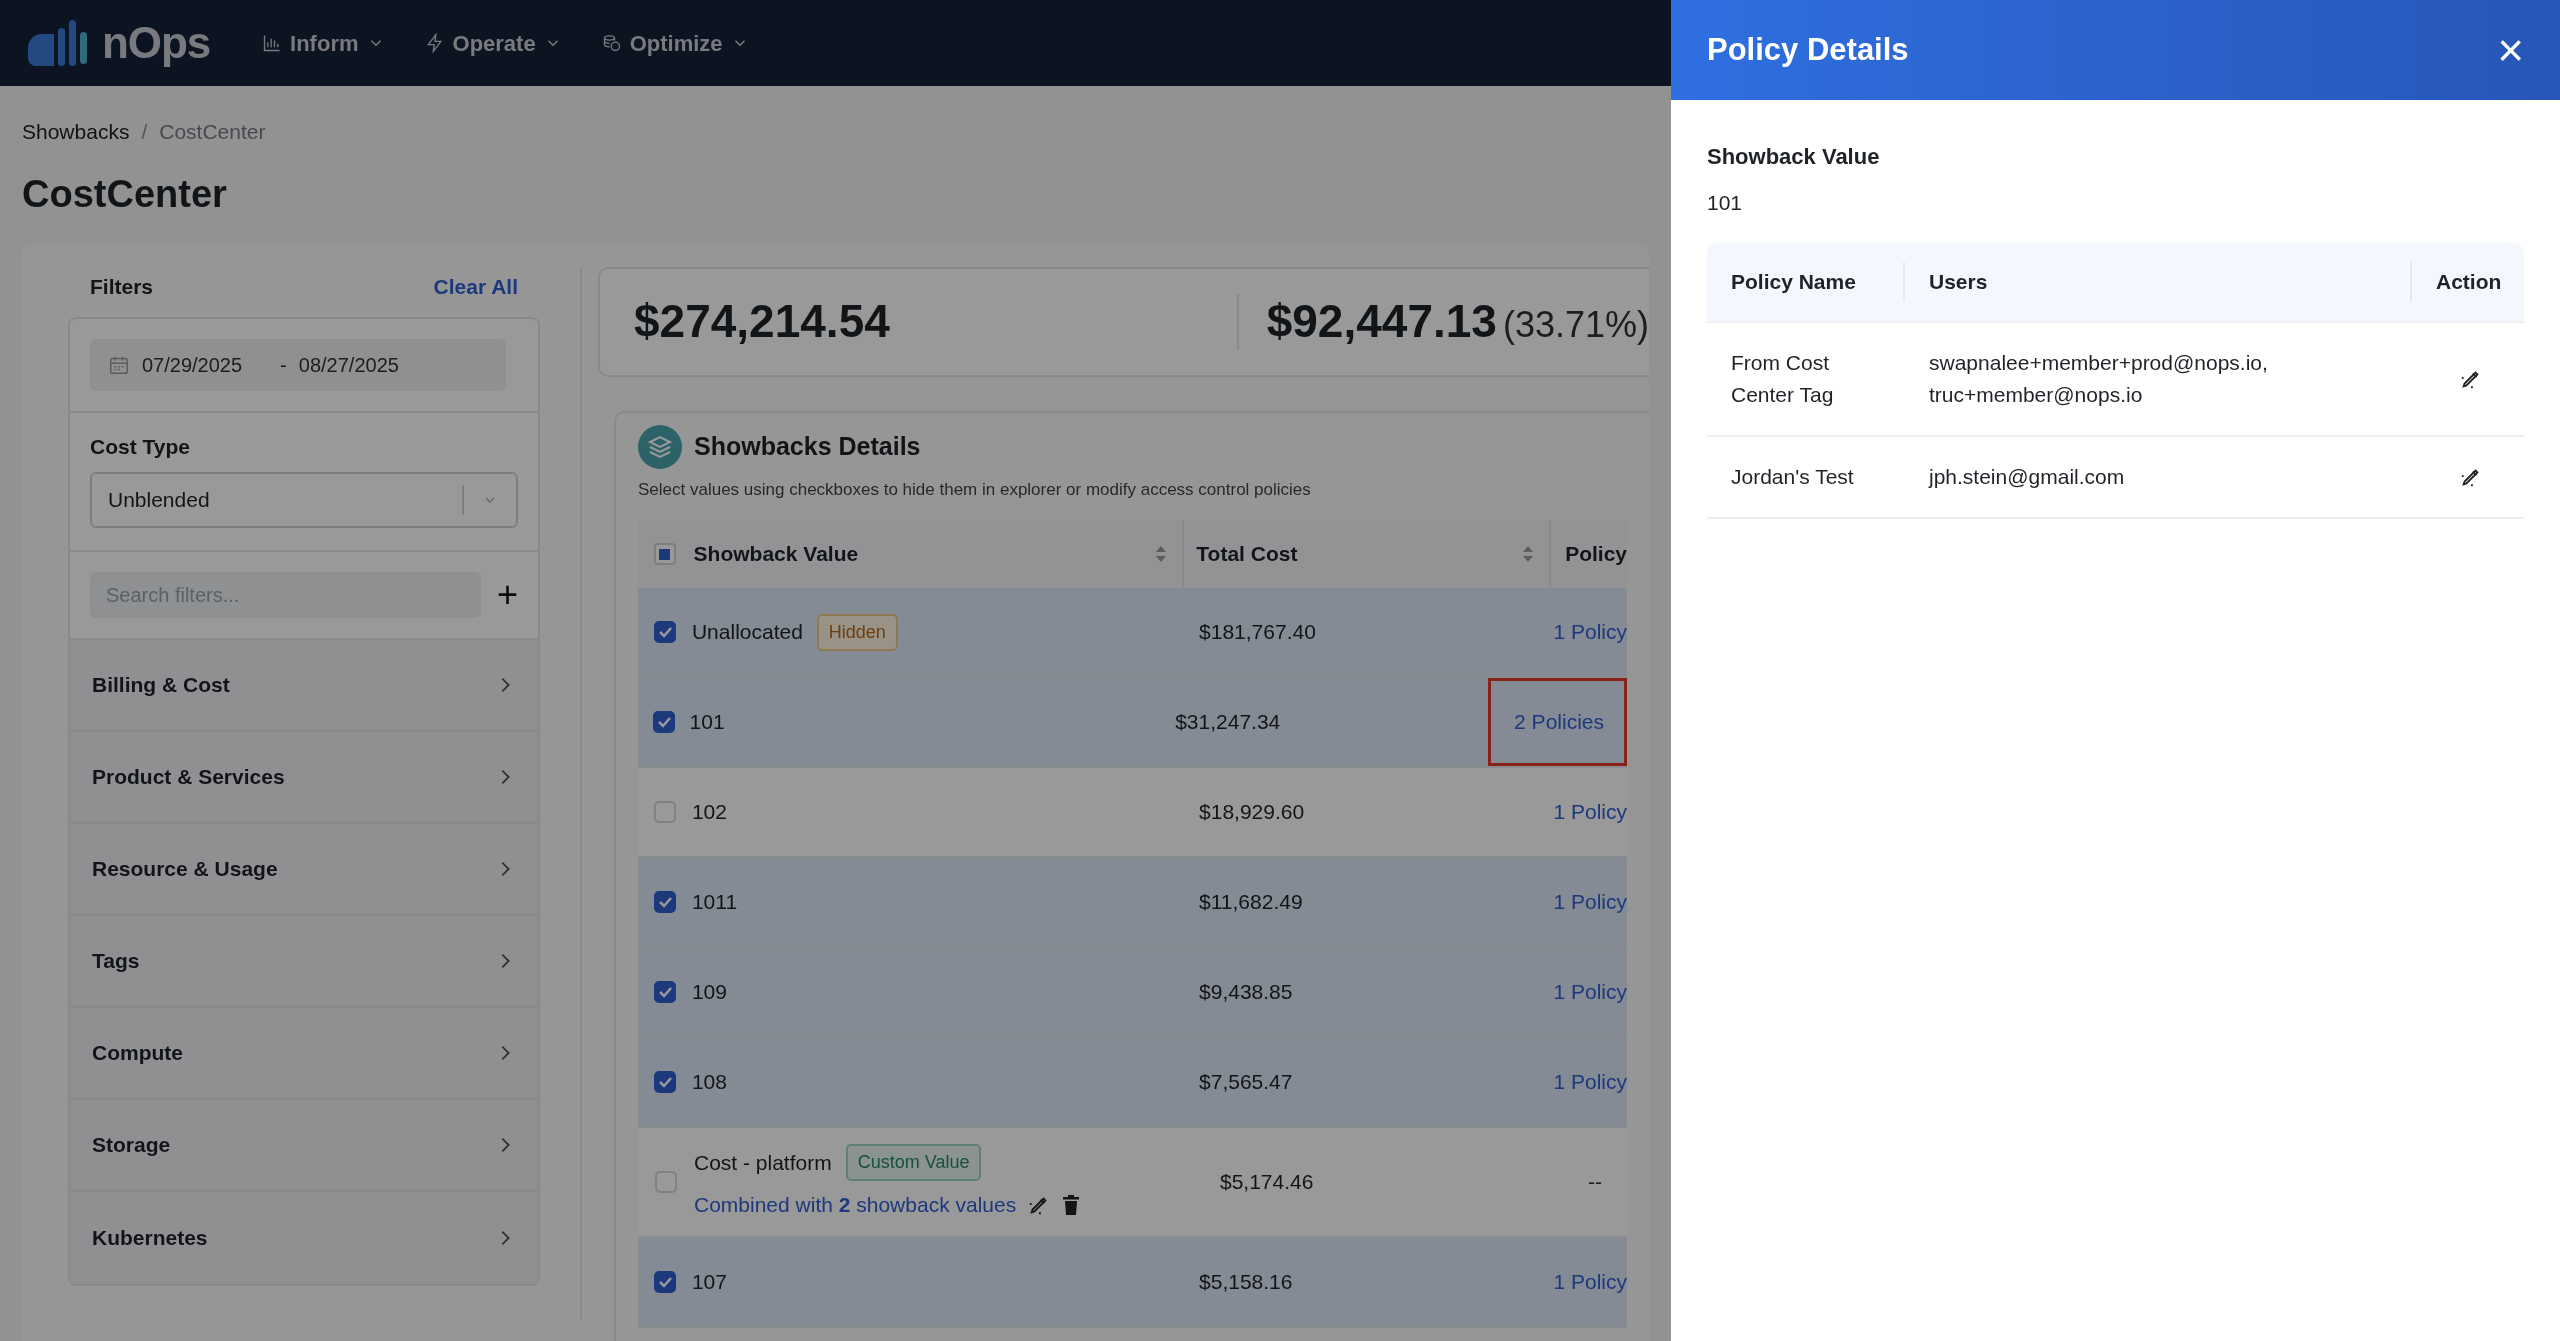 The height and width of the screenshot is (1341, 2560). I want to click on table-row: 109 $9,438.85 1 Policy, so click(1132, 993).